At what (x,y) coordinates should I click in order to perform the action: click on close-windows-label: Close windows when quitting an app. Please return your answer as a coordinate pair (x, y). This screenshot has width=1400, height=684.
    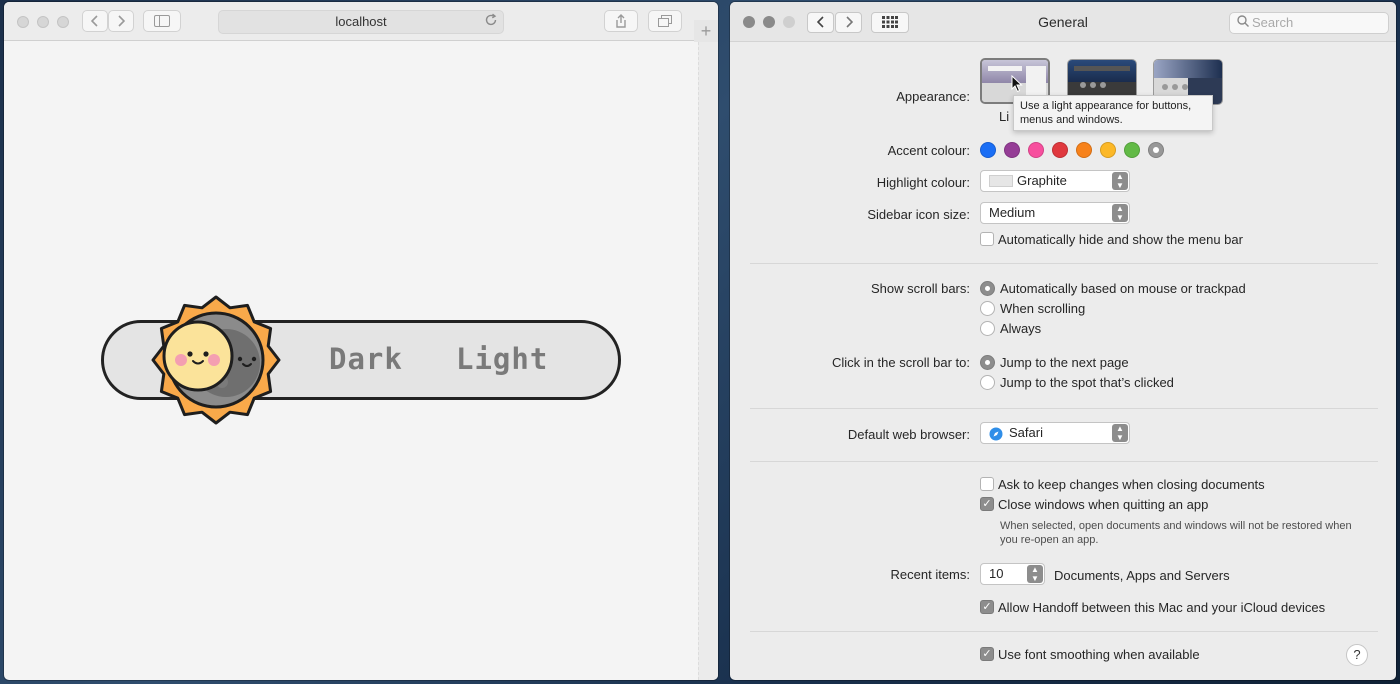
    Looking at the image, I should click on (1103, 504).